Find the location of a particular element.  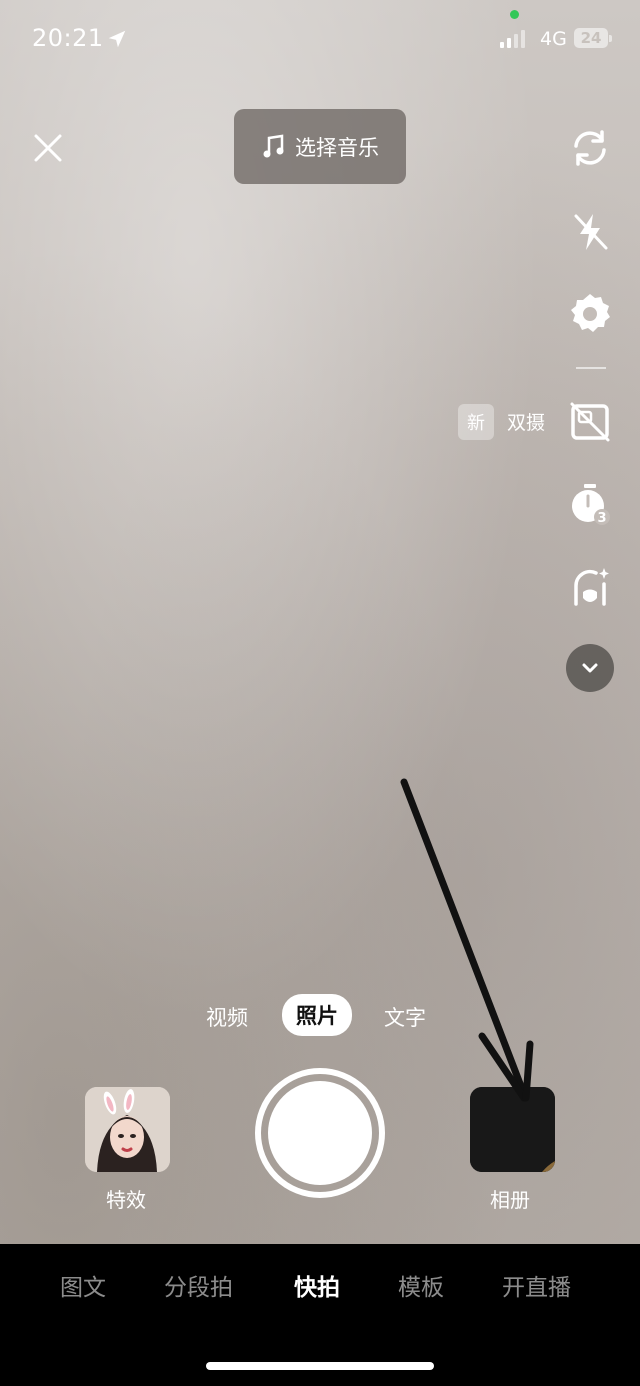

new-badge: 新 is located at coordinates (476, 422).